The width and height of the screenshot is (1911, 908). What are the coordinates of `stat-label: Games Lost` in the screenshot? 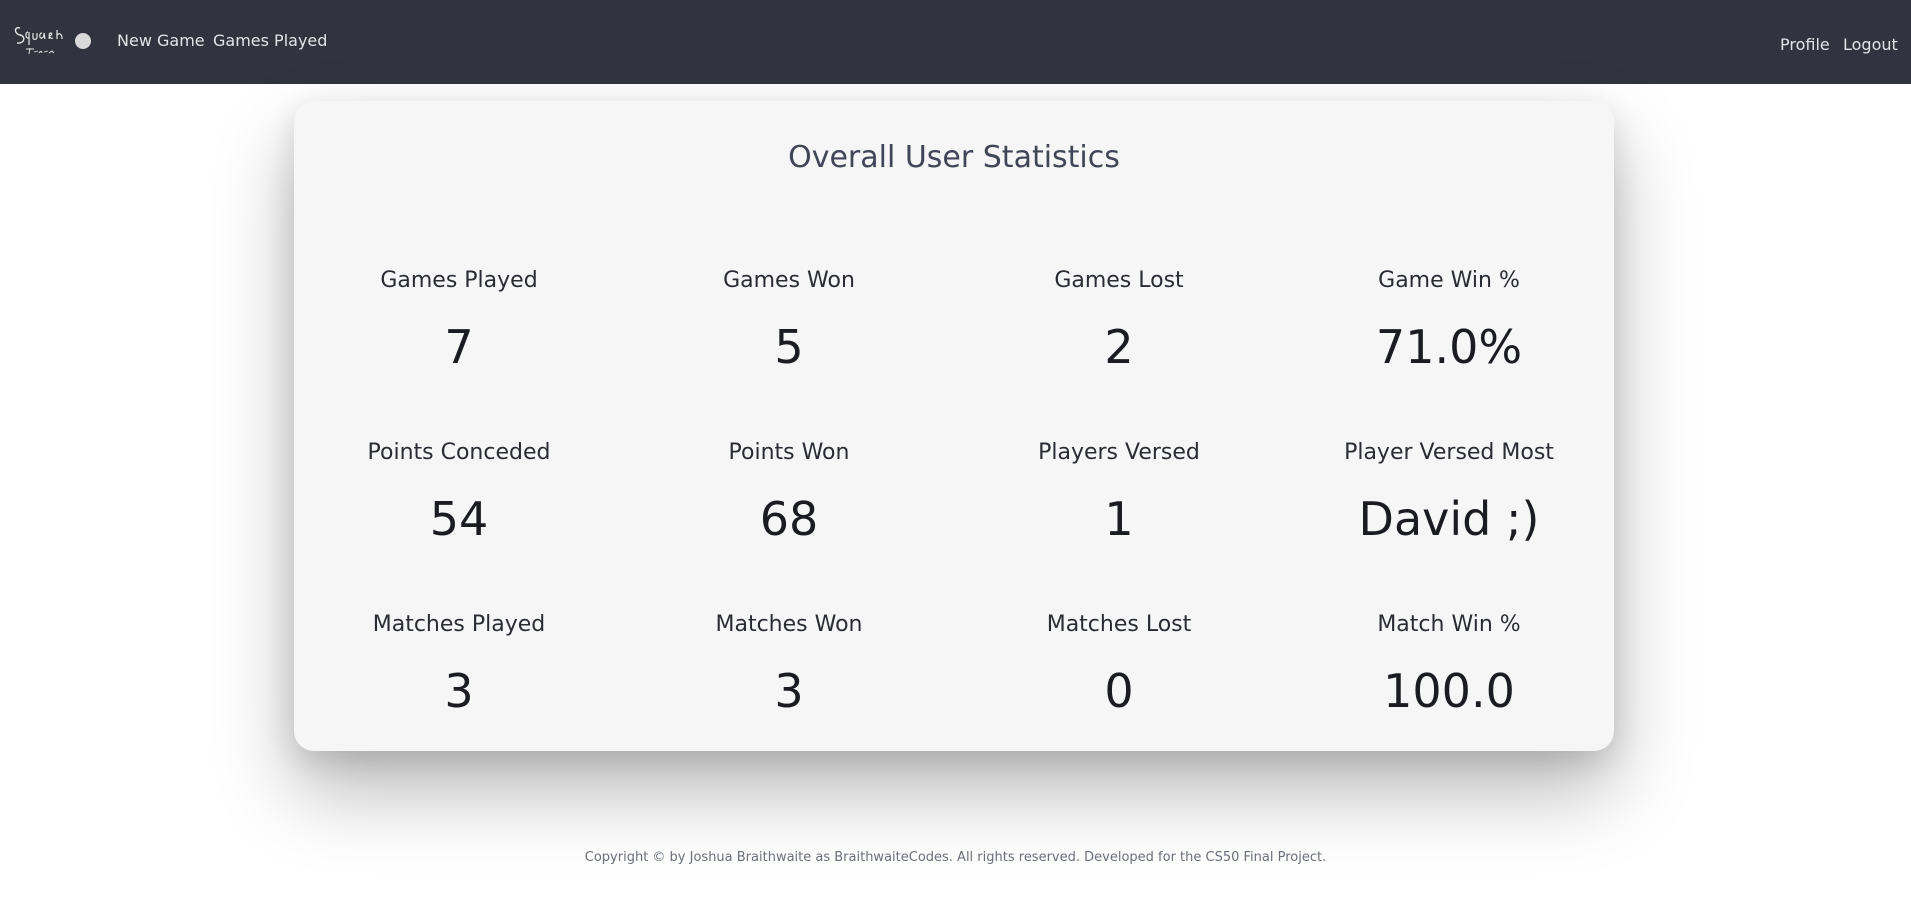 It's located at (1119, 280).